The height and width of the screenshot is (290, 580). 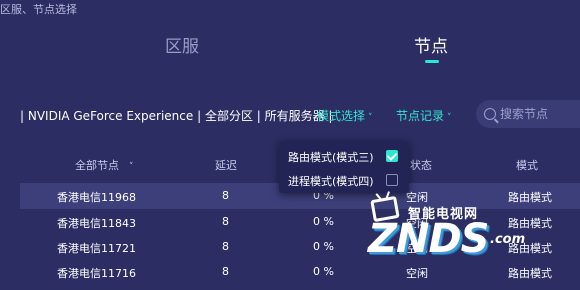 I want to click on node-name: 香港电信11716, so click(x=96, y=273).